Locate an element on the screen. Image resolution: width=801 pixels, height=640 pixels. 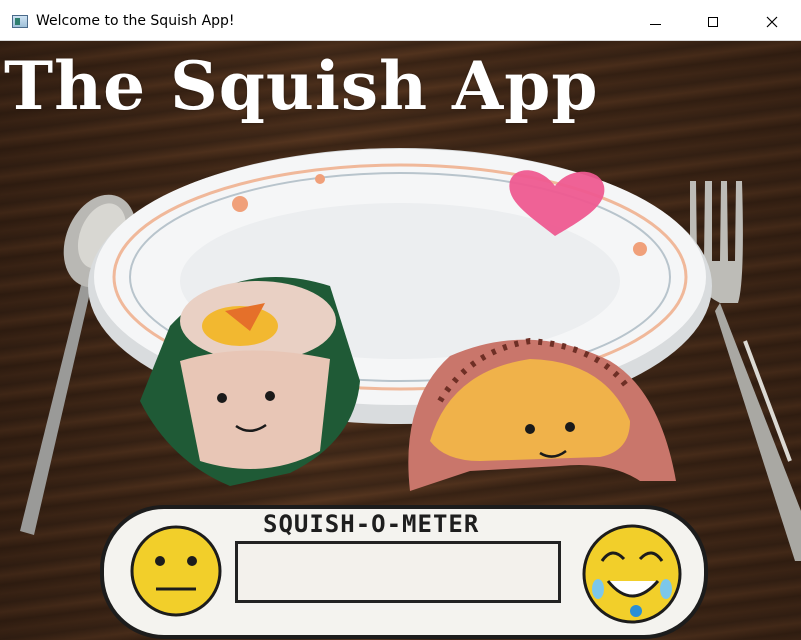
maximize-button is located at coordinates (714, 20).